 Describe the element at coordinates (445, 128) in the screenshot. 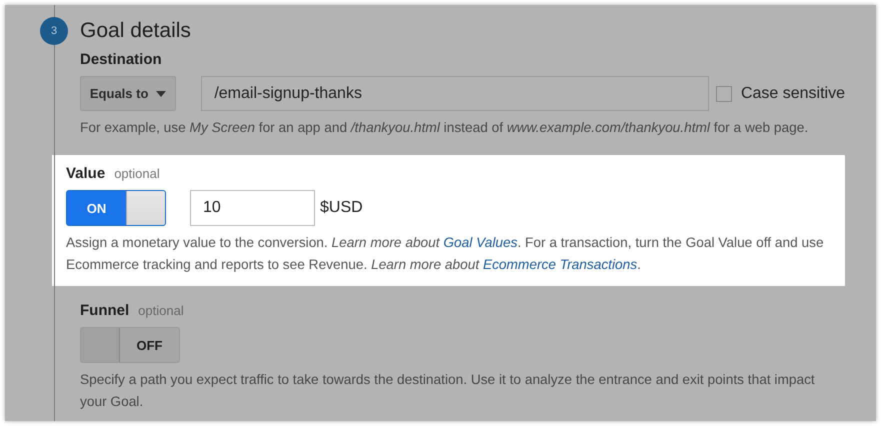

I see `help-text: For example, use My Screen for an app and /thankyou.html instead of www.example.com/thankyou.html for a web page.` at that location.